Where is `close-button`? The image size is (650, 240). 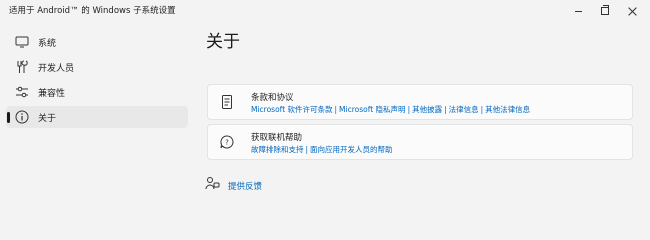
close-button is located at coordinates (632, 11).